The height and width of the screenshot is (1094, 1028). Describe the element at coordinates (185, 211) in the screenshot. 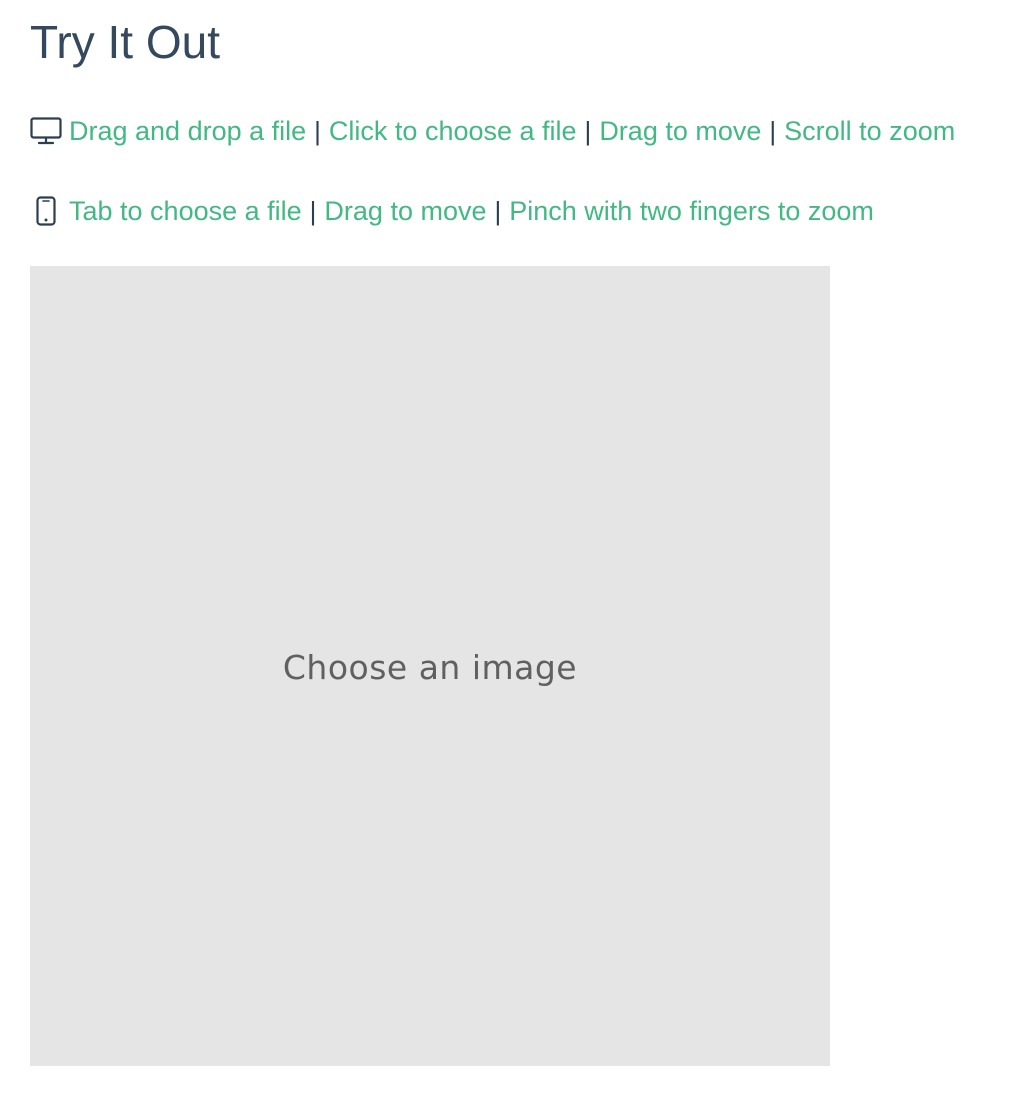

I see `hint-tab-to-choose: Tab to choose a file` at that location.